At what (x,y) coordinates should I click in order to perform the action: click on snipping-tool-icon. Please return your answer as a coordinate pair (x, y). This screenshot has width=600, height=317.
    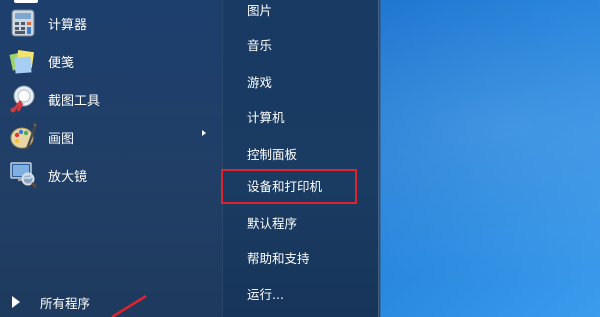
    Looking at the image, I should click on (23, 99).